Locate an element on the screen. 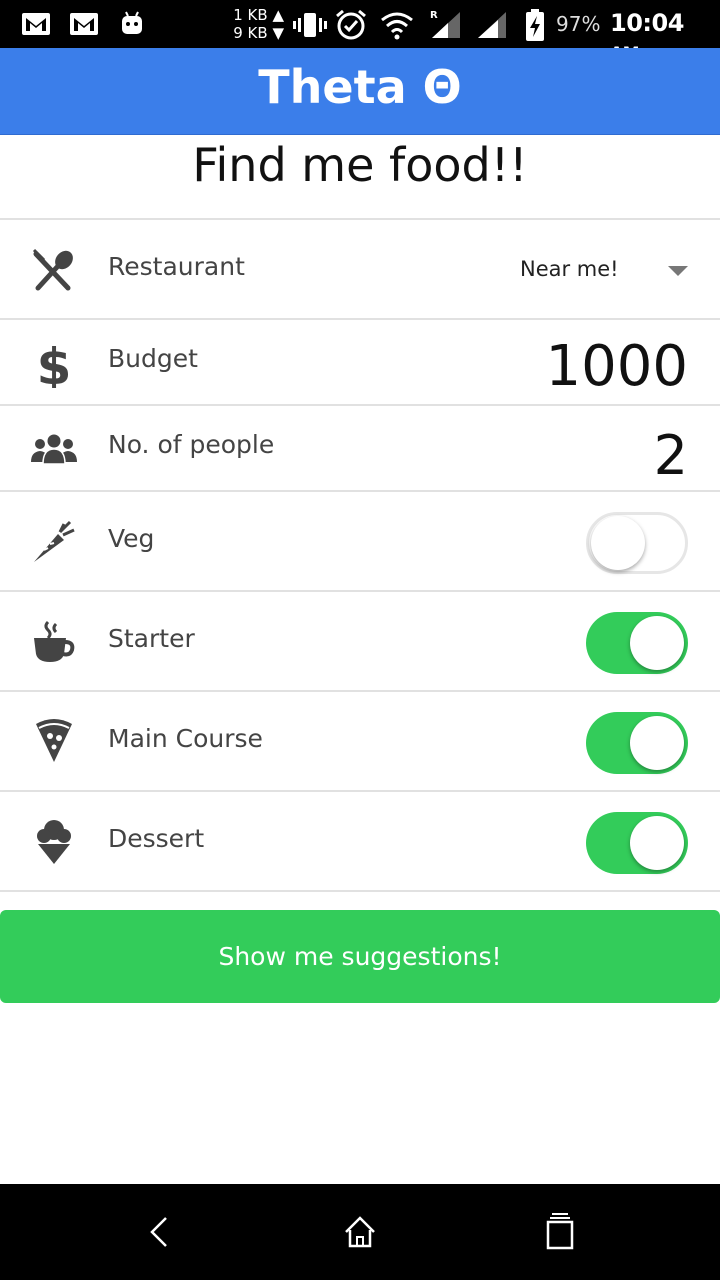 The width and height of the screenshot is (720, 1280). dessert-row: Dessert is located at coordinates (360, 840).